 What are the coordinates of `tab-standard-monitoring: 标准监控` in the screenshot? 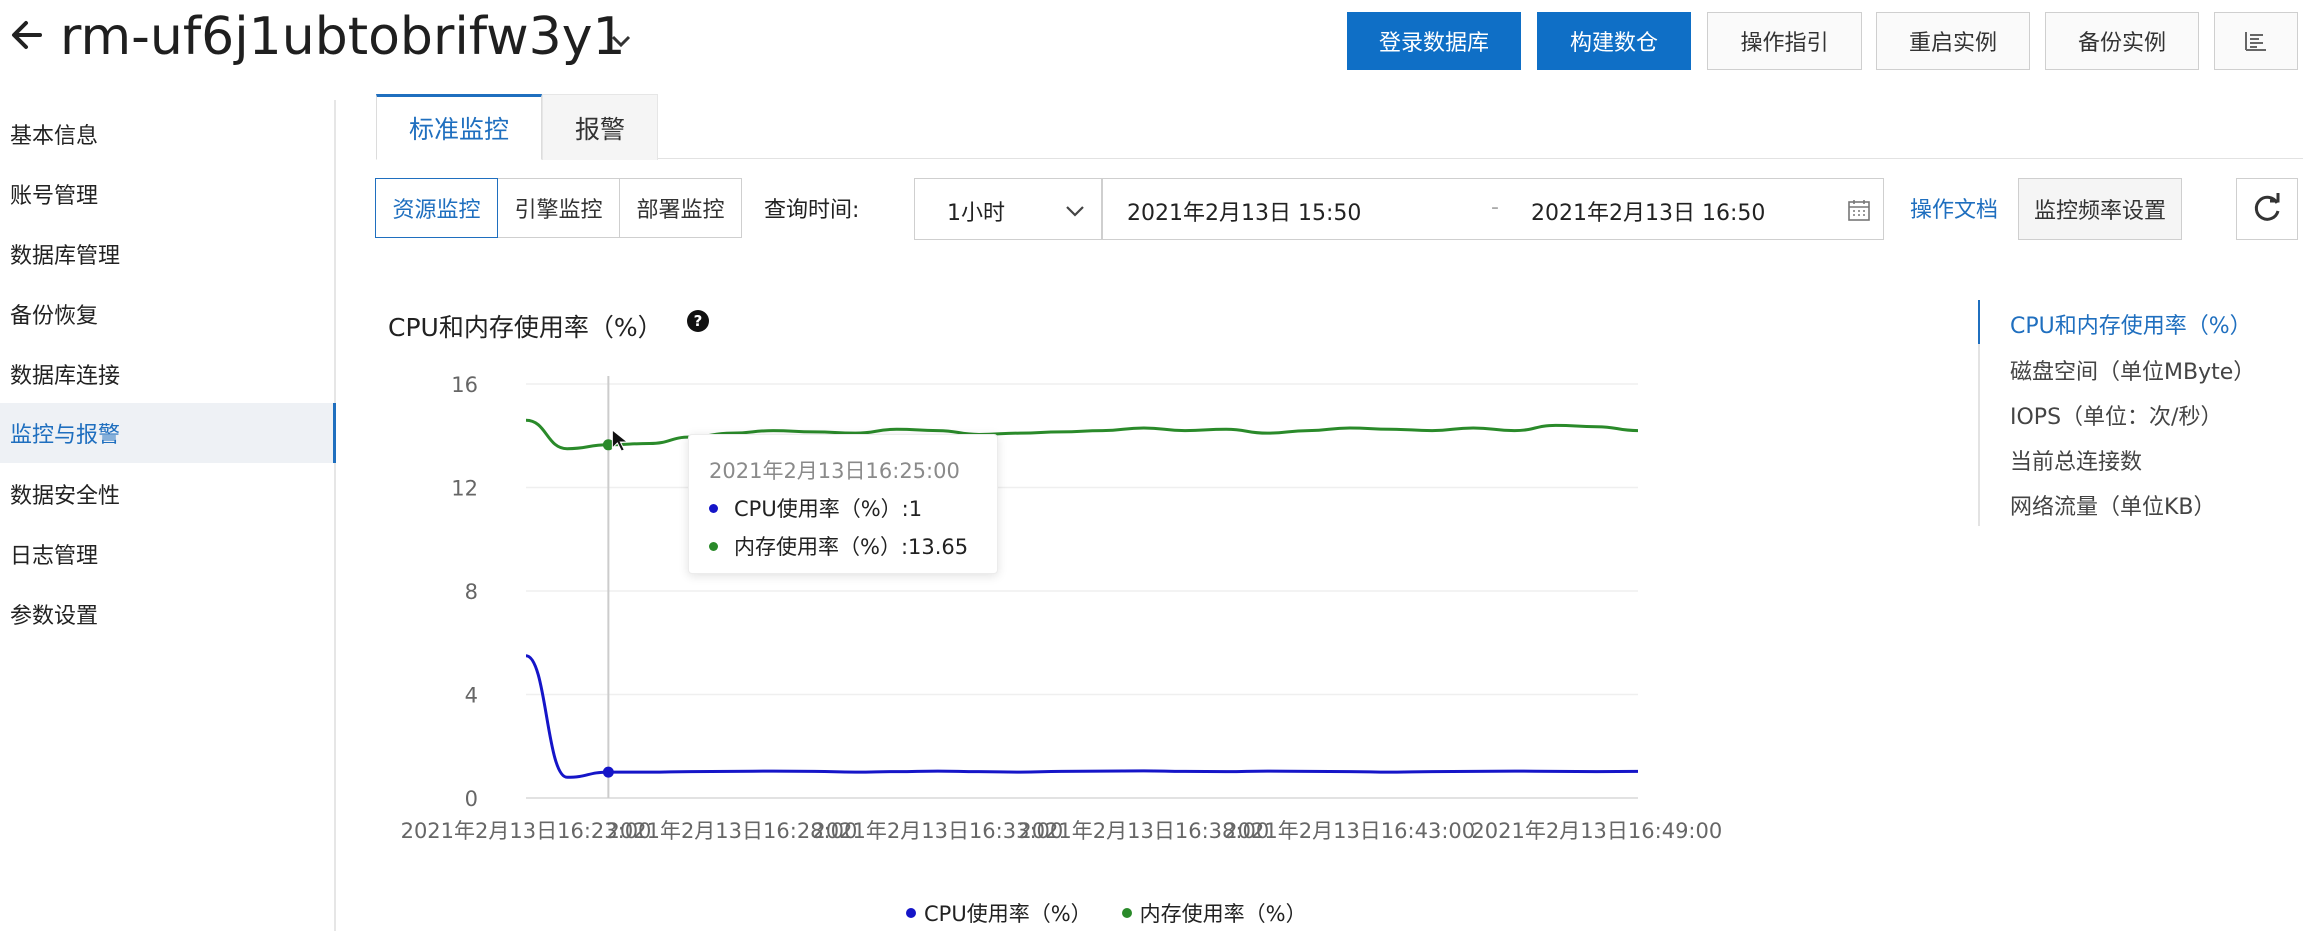 It's located at (459, 127).